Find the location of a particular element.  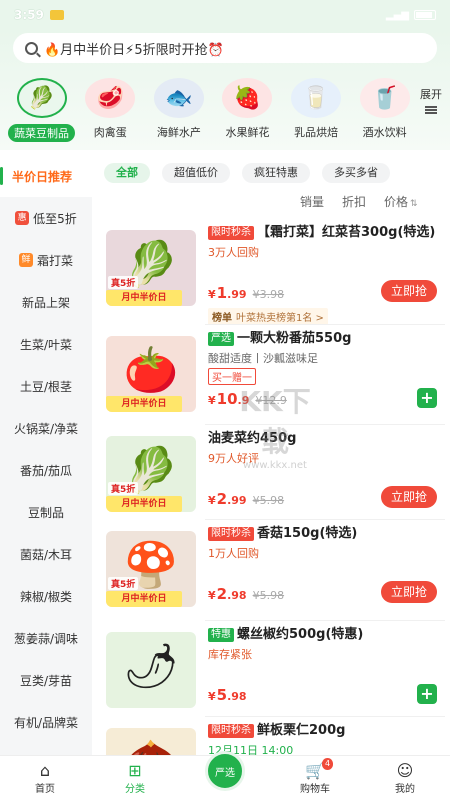

sidebar-item-label: 火锅菜/净菜 is located at coordinates (46, 428).